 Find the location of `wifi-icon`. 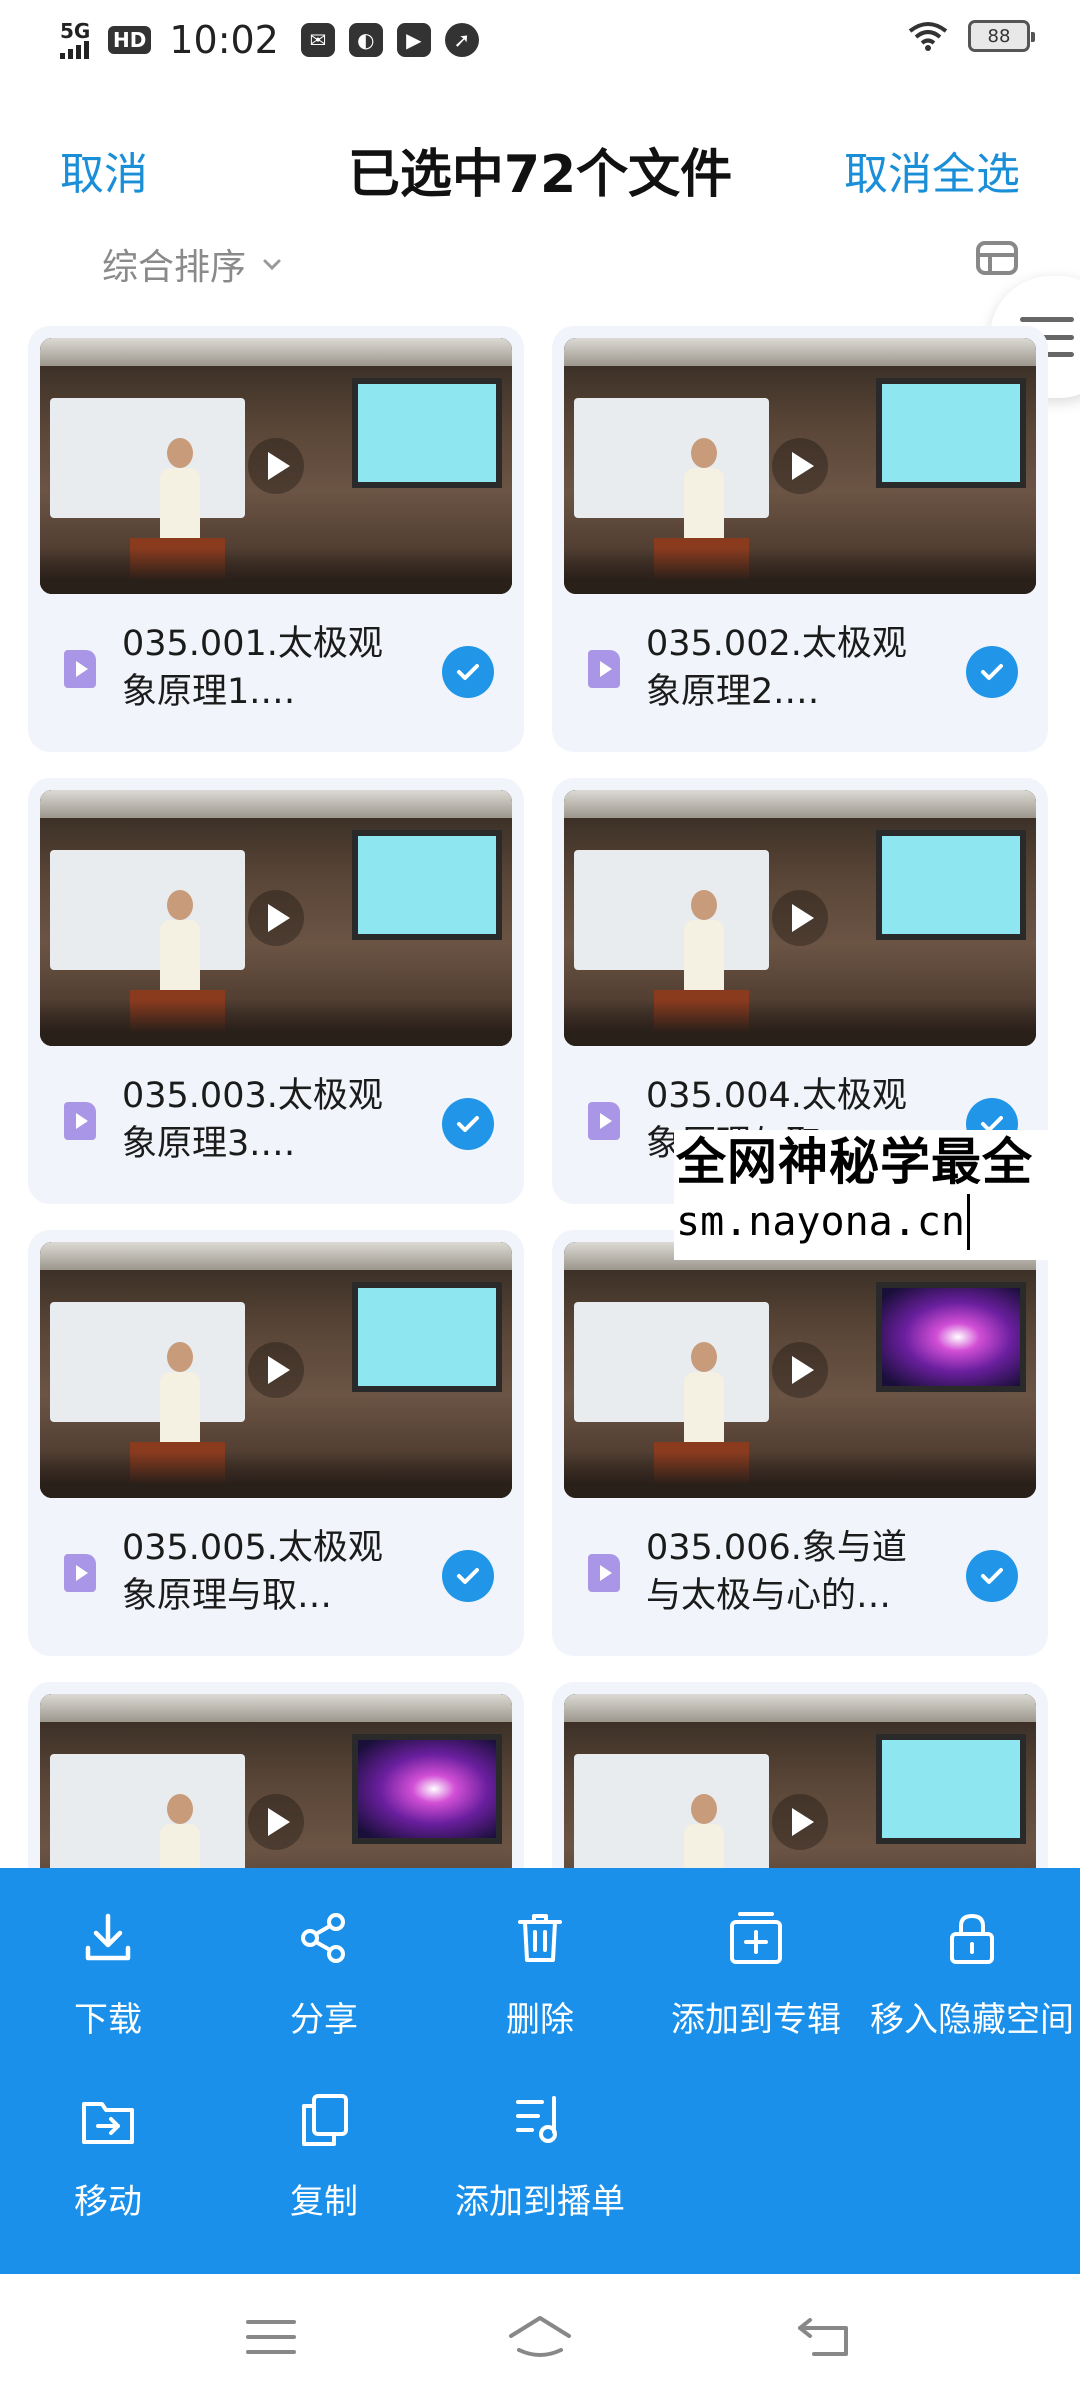

wifi-icon is located at coordinates (928, 36).